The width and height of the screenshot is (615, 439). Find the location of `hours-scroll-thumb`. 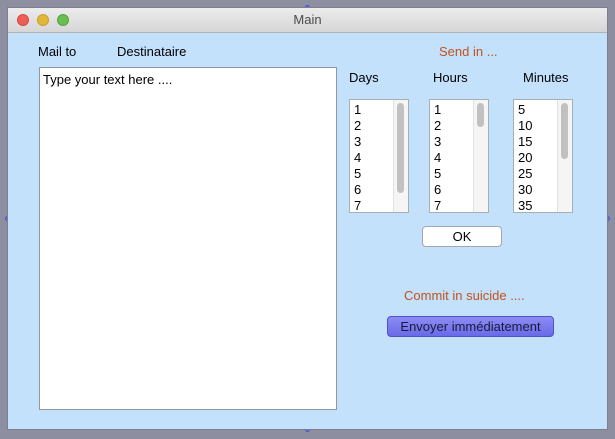

hours-scroll-thumb is located at coordinates (480, 115).